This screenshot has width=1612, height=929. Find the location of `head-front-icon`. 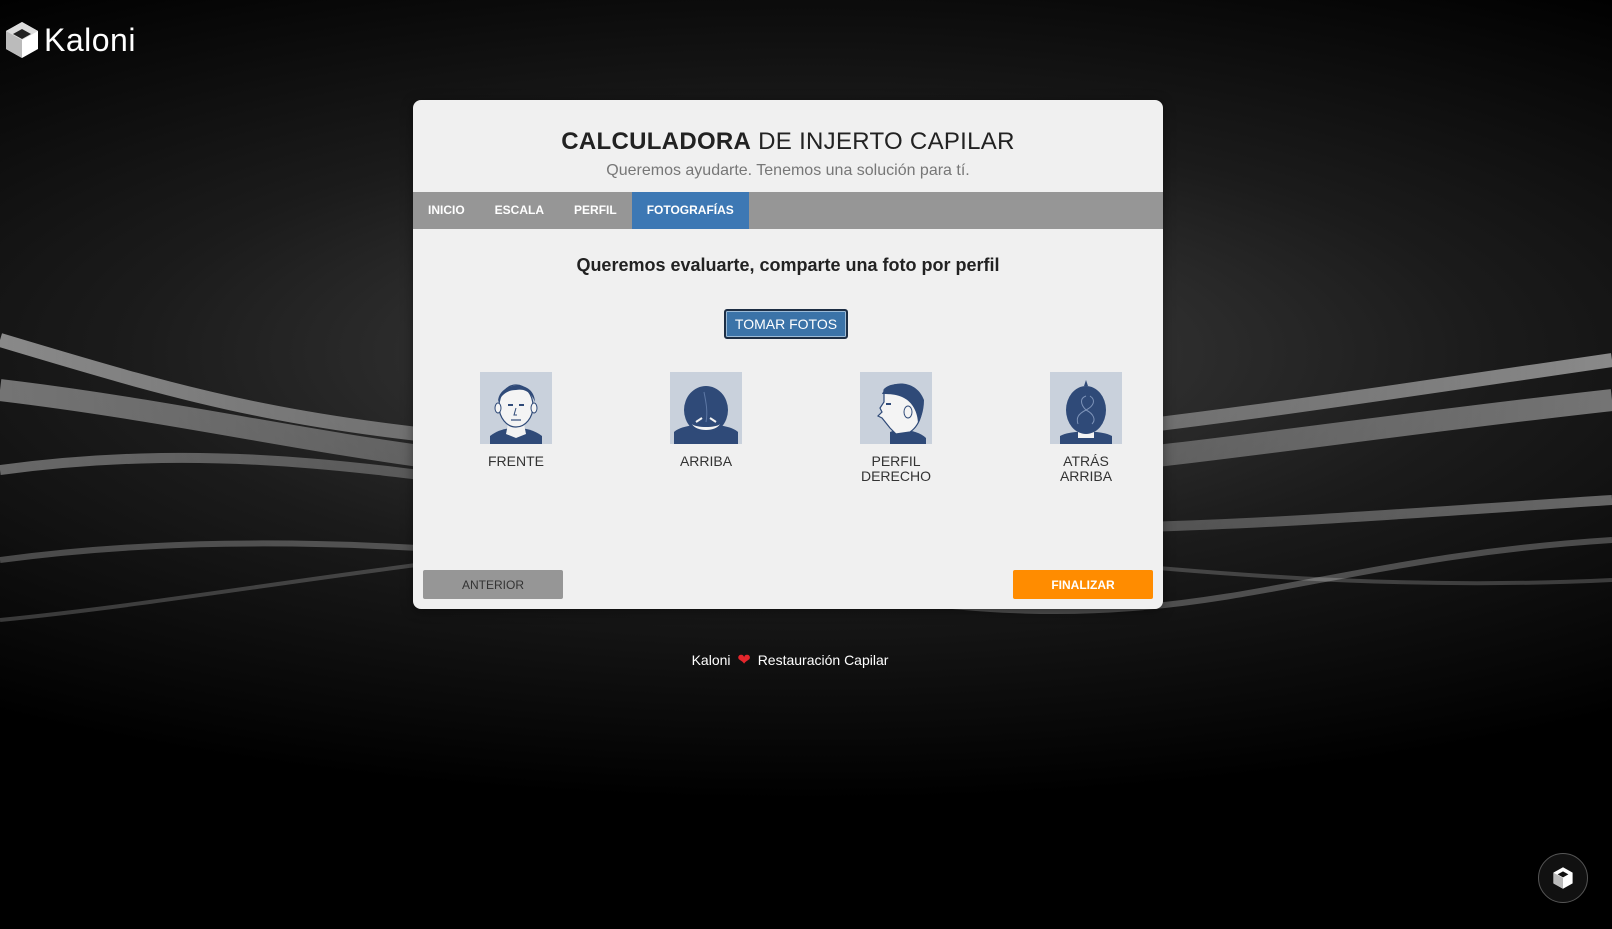

head-front-icon is located at coordinates (516, 408).